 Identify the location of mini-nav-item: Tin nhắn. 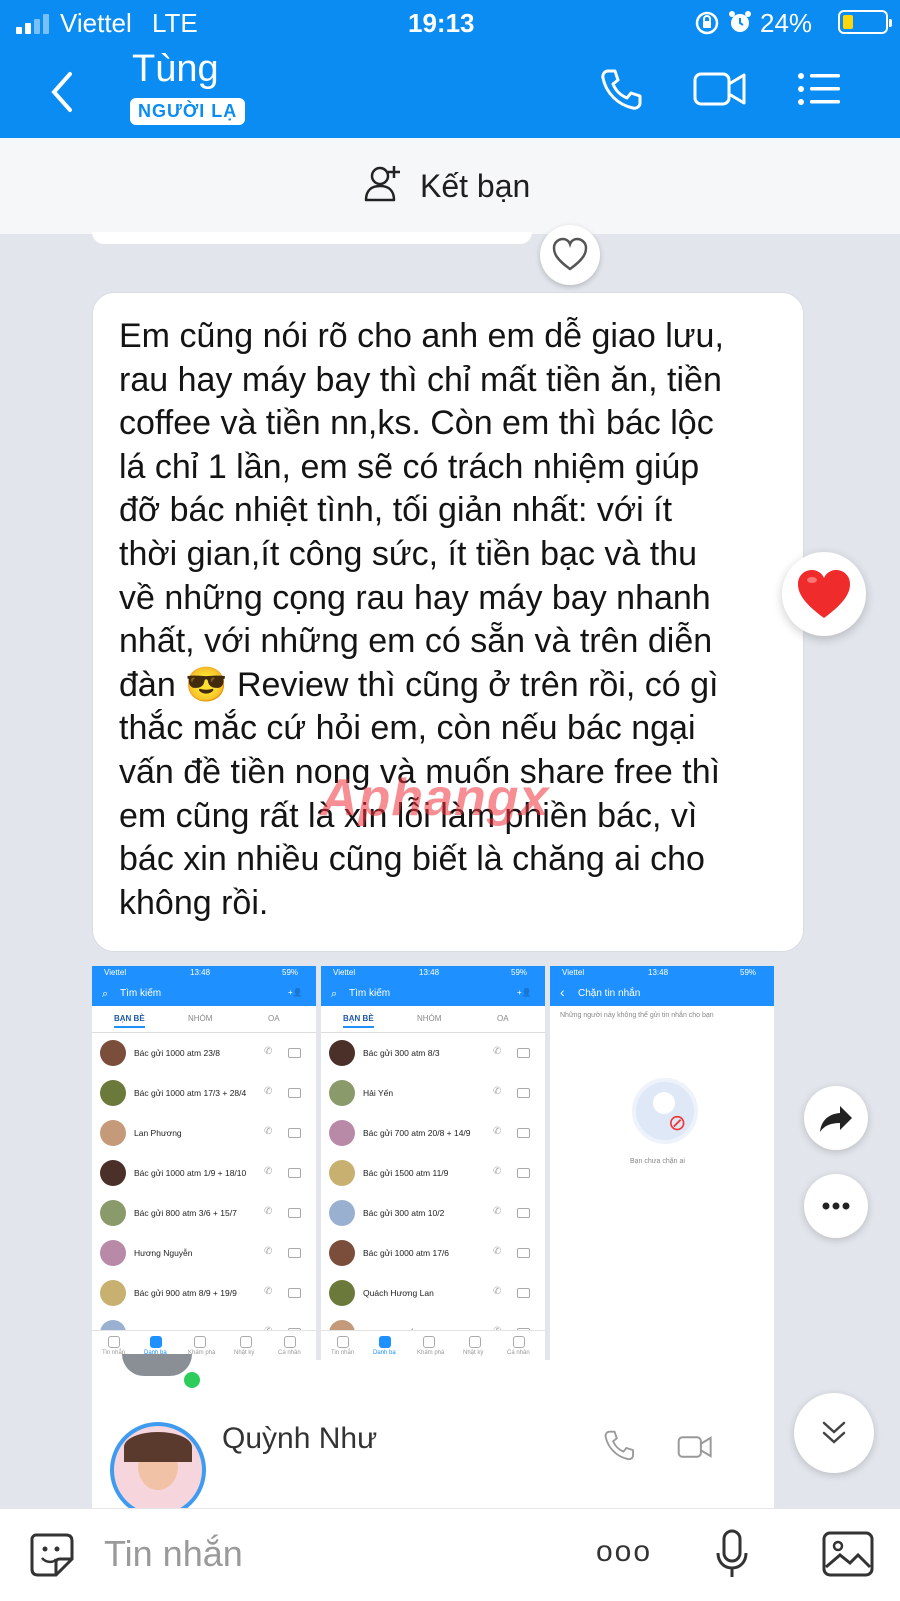
(342, 1353).